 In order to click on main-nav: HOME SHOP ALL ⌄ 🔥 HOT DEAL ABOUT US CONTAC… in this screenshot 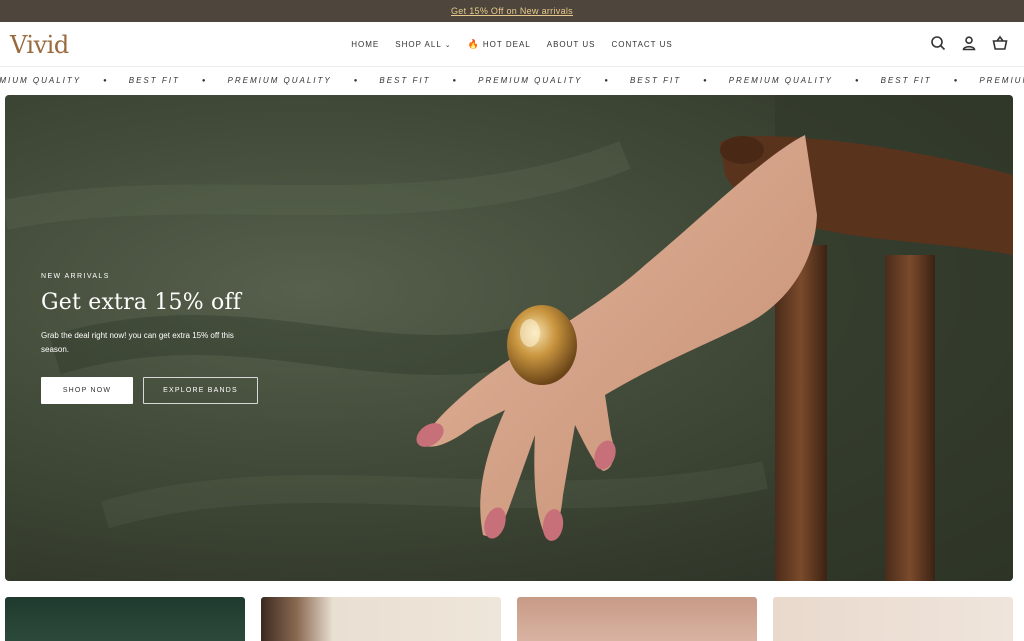, I will do `click(512, 44)`.